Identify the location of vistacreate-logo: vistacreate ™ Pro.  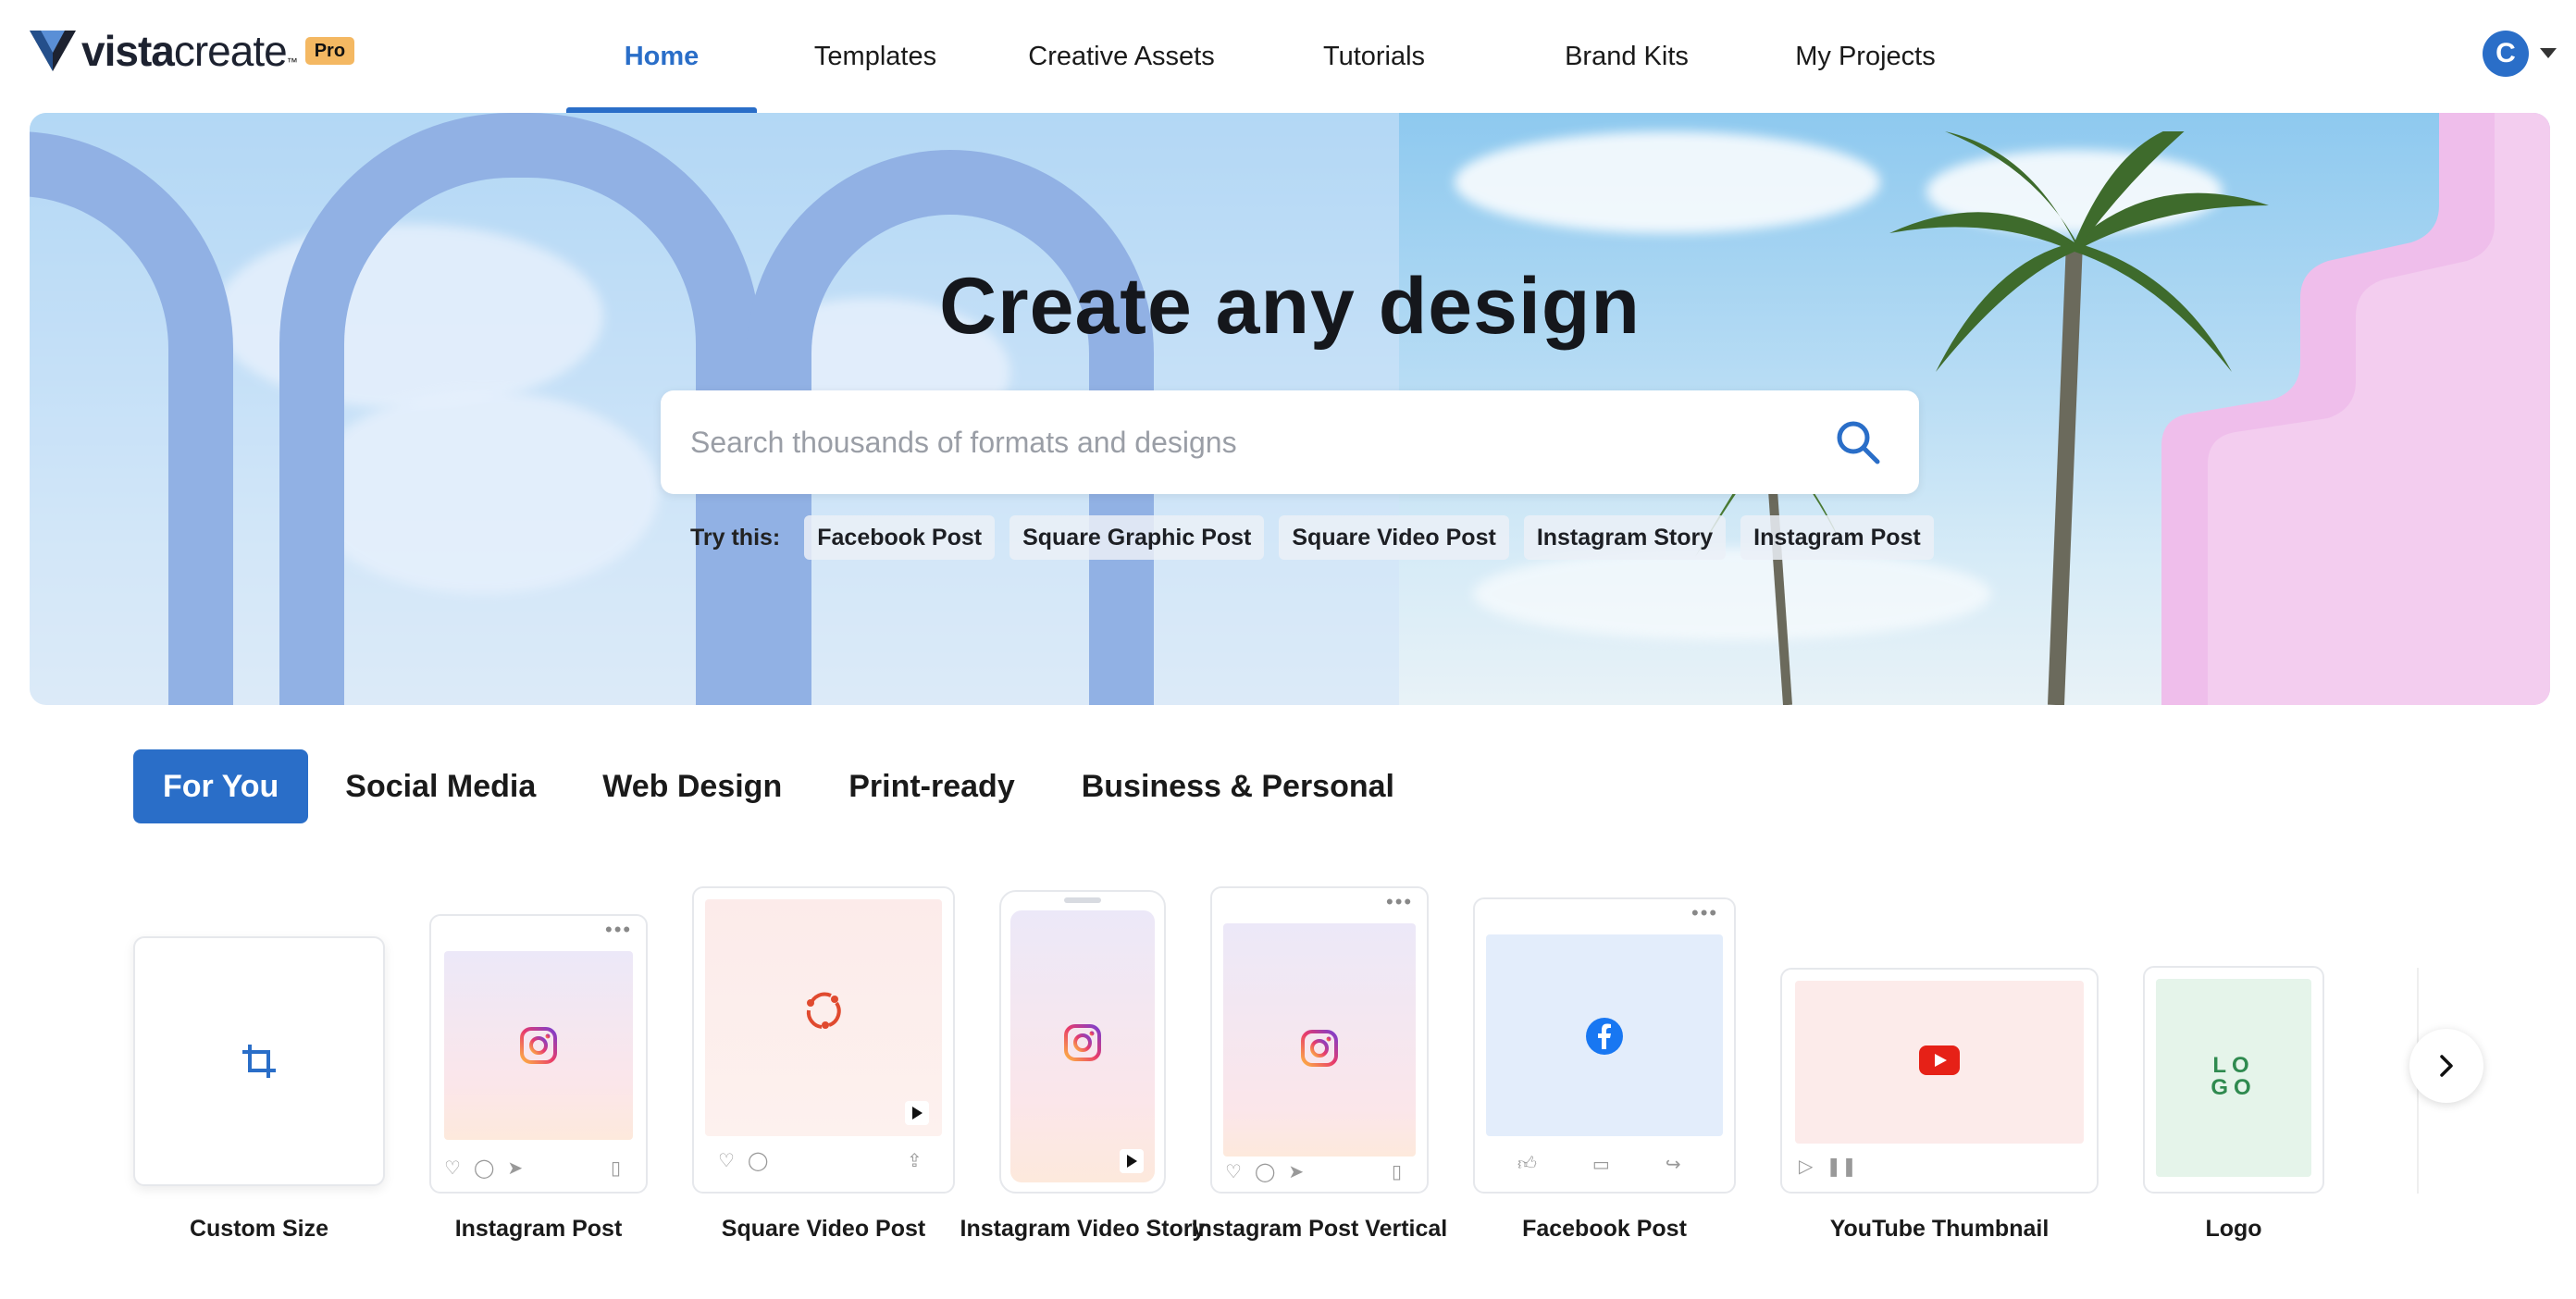
(192, 51).